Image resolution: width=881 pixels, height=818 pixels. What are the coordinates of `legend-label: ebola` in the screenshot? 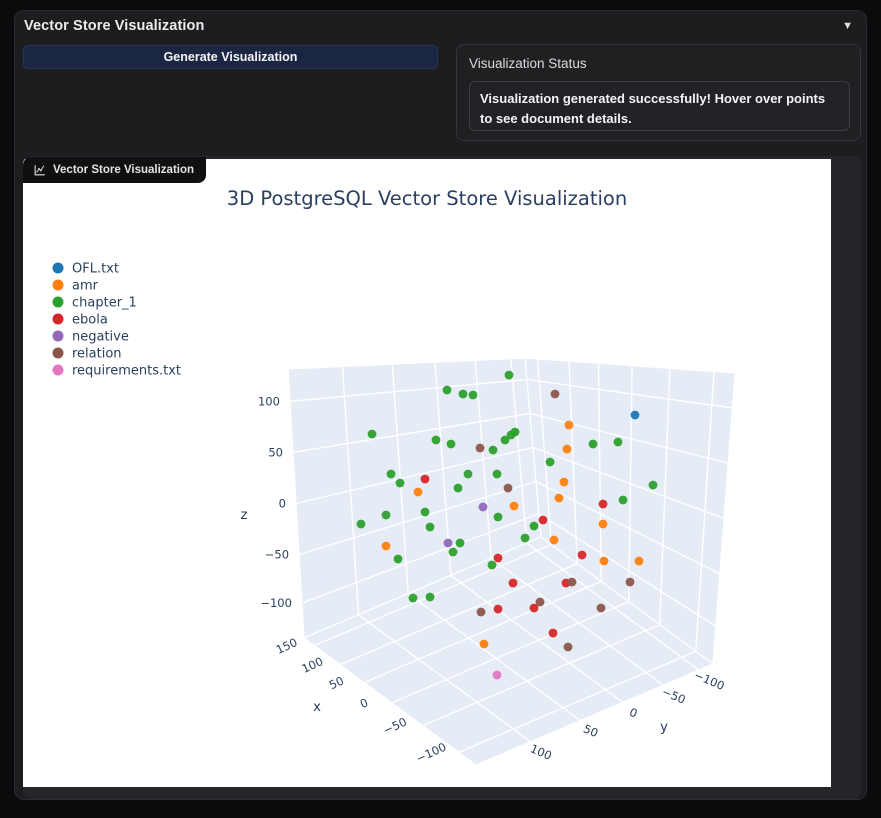 It's located at (90, 320).